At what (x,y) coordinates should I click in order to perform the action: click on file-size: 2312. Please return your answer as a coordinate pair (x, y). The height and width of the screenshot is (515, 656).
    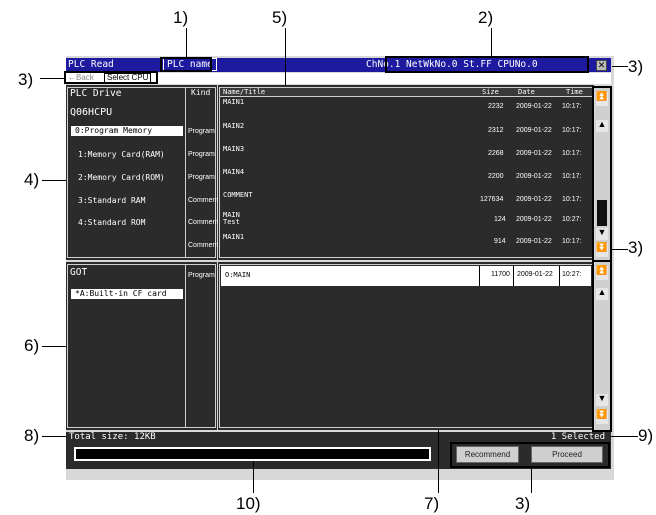
    Looking at the image, I should click on (496, 130).